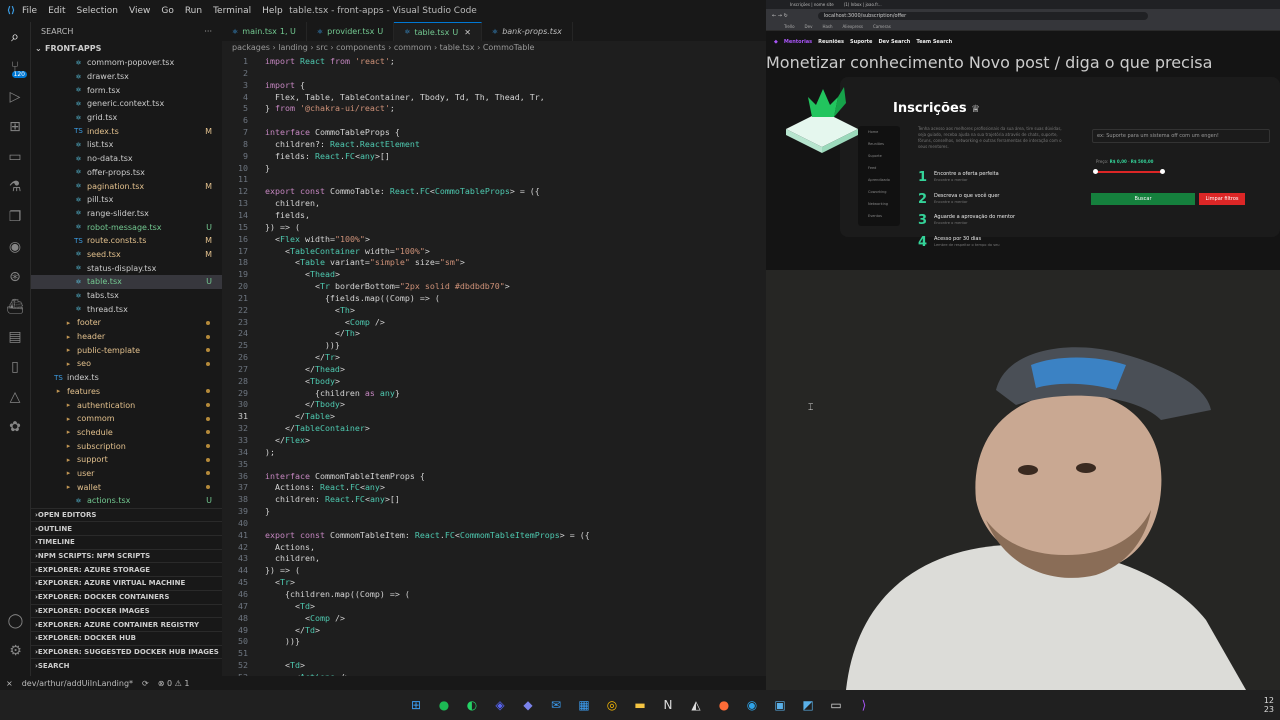 Image resolution: width=1280 pixels, height=720 pixels. What do you see at coordinates (556, 705) in the screenshot?
I see `mail-icon: ✉` at bounding box center [556, 705].